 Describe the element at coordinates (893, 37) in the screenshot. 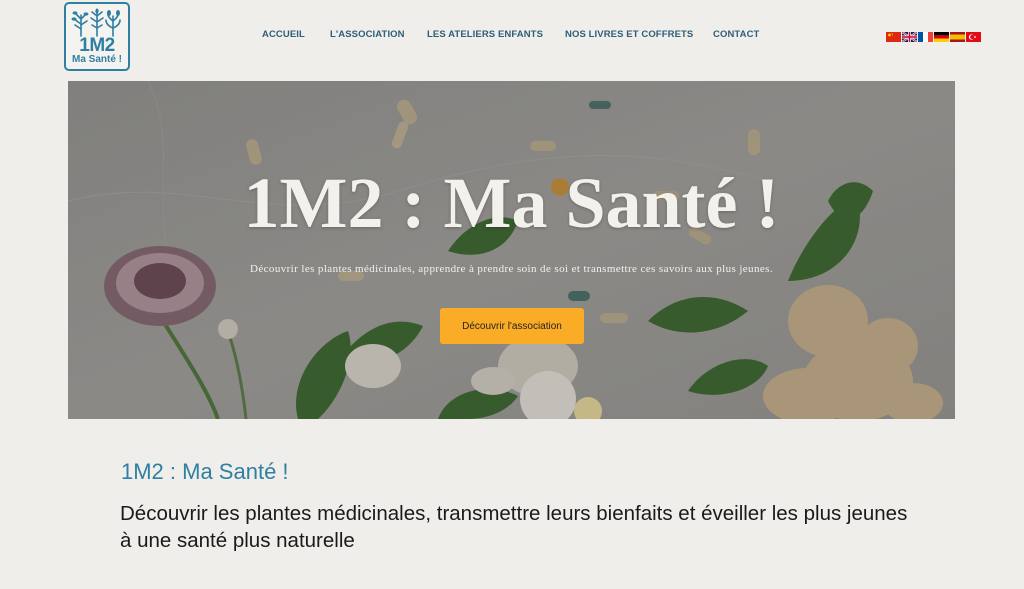

I see `chinese-flag-icon` at that location.